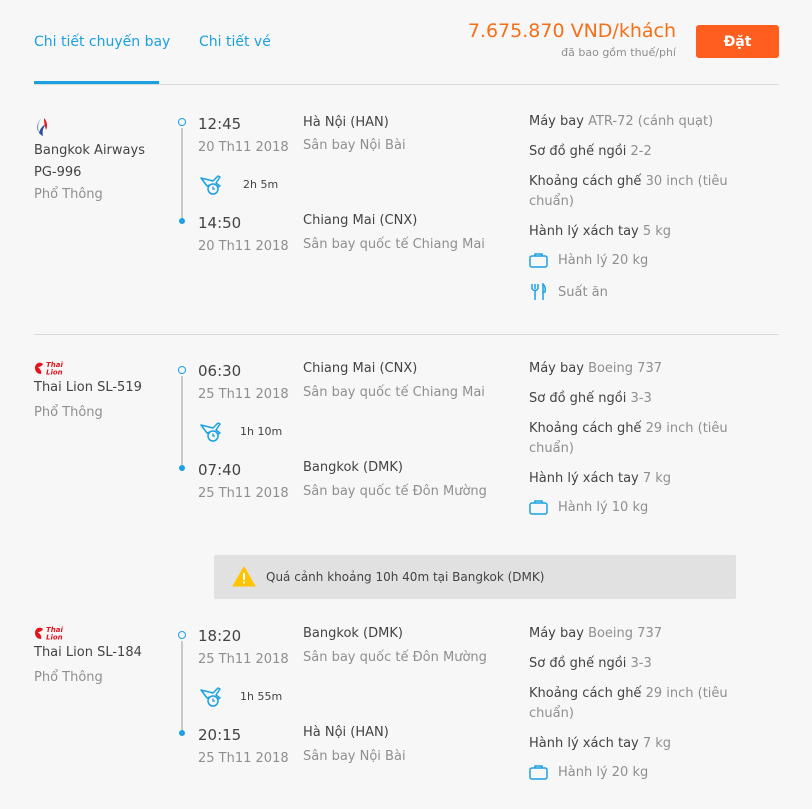 The width and height of the screenshot is (812, 809). I want to click on departure-city: Chiang Mai (CNX), so click(360, 368).